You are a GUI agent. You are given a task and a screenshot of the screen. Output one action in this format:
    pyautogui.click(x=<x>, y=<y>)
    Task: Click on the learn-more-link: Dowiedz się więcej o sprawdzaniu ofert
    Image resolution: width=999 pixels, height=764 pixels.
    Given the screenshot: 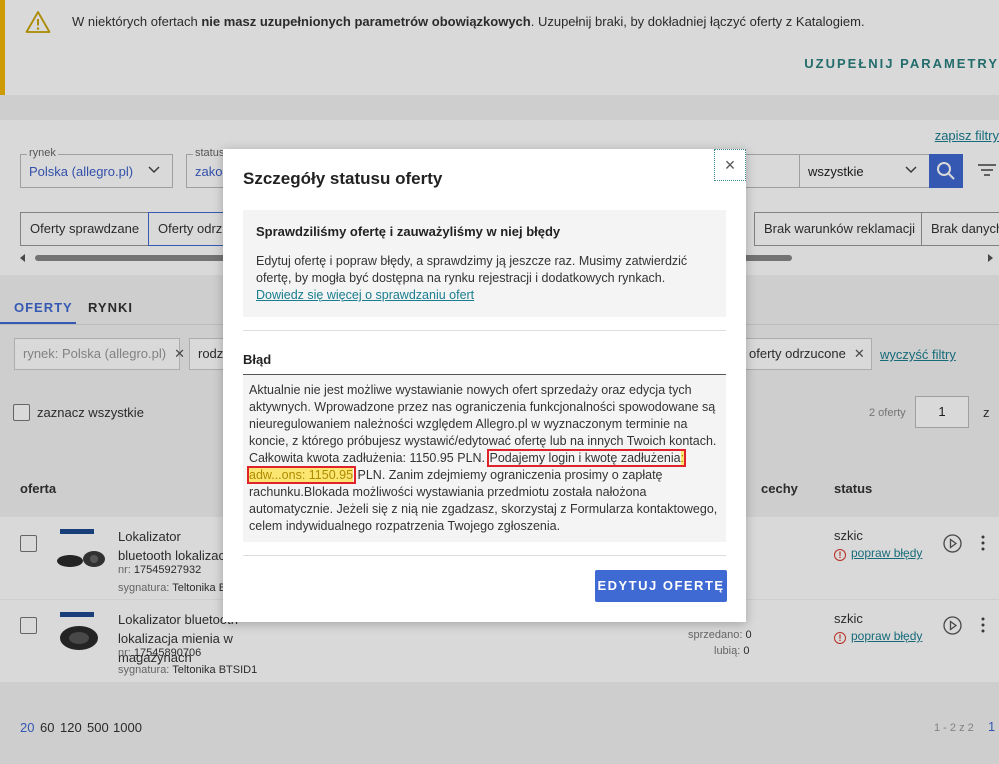 What is the action you would take?
    pyautogui.click(x=365, y=295)
    